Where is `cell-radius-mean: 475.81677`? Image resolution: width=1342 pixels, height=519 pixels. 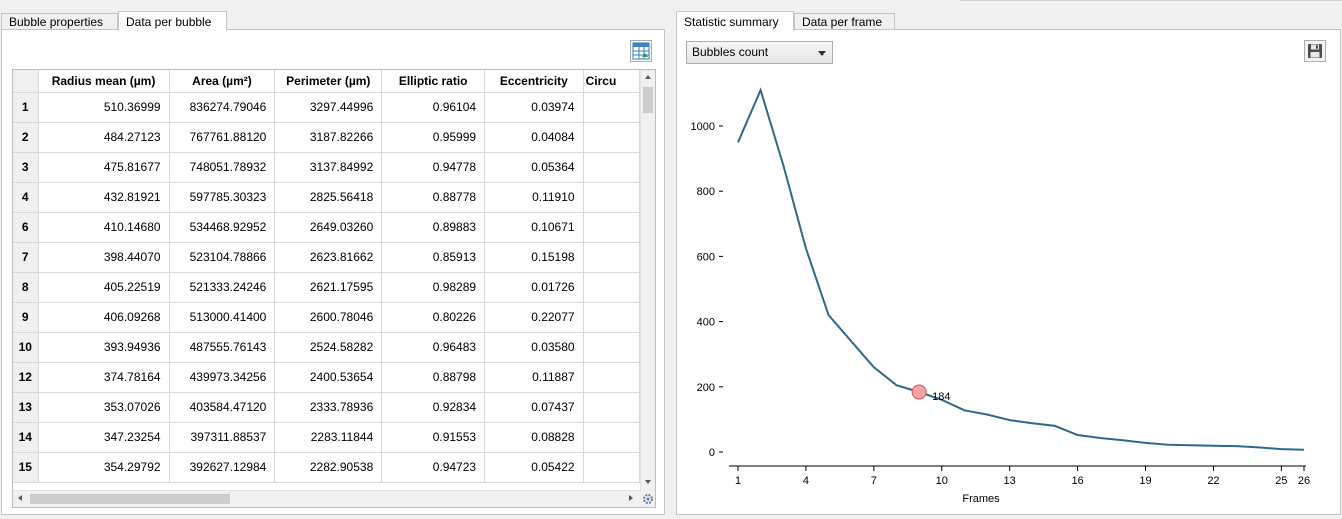 cell-radius-mean: 475.81677 is located at coordinates (104, 167).